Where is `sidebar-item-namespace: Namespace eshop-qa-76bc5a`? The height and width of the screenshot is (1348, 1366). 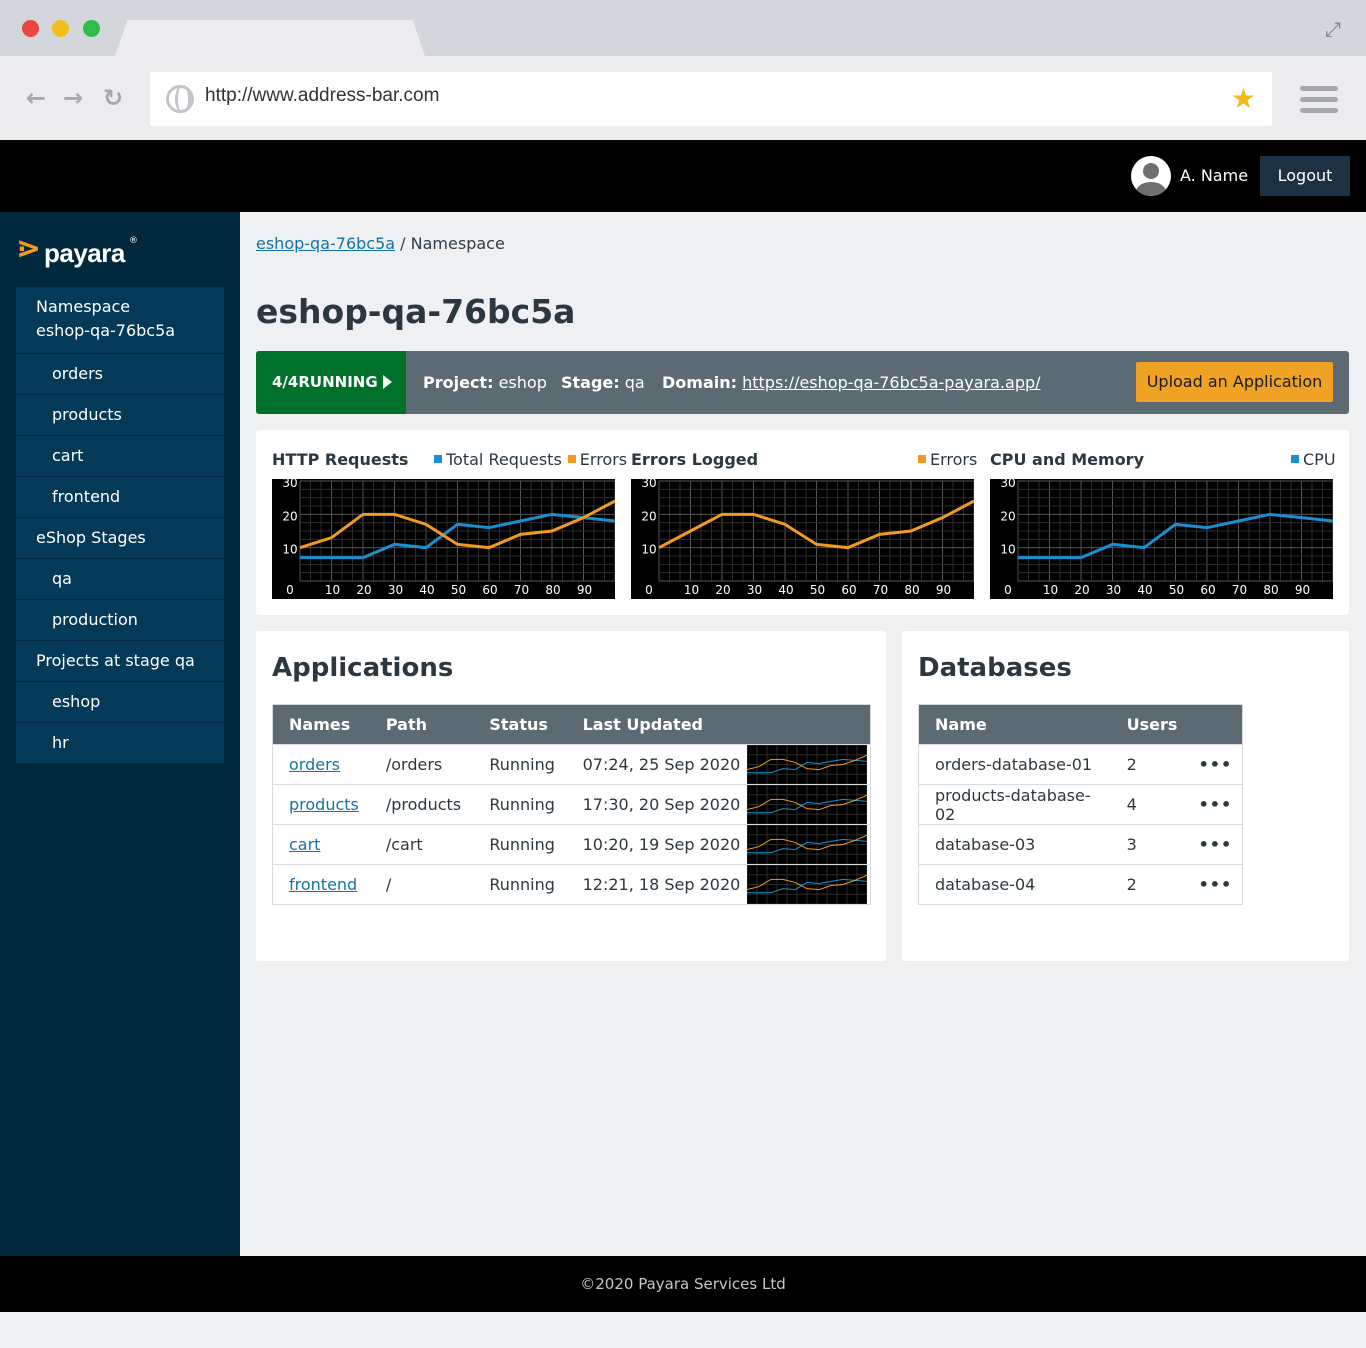 sidebar-item-namespace: Namespace eshop-qa-76bc5a is located at coordinates (120, 320).